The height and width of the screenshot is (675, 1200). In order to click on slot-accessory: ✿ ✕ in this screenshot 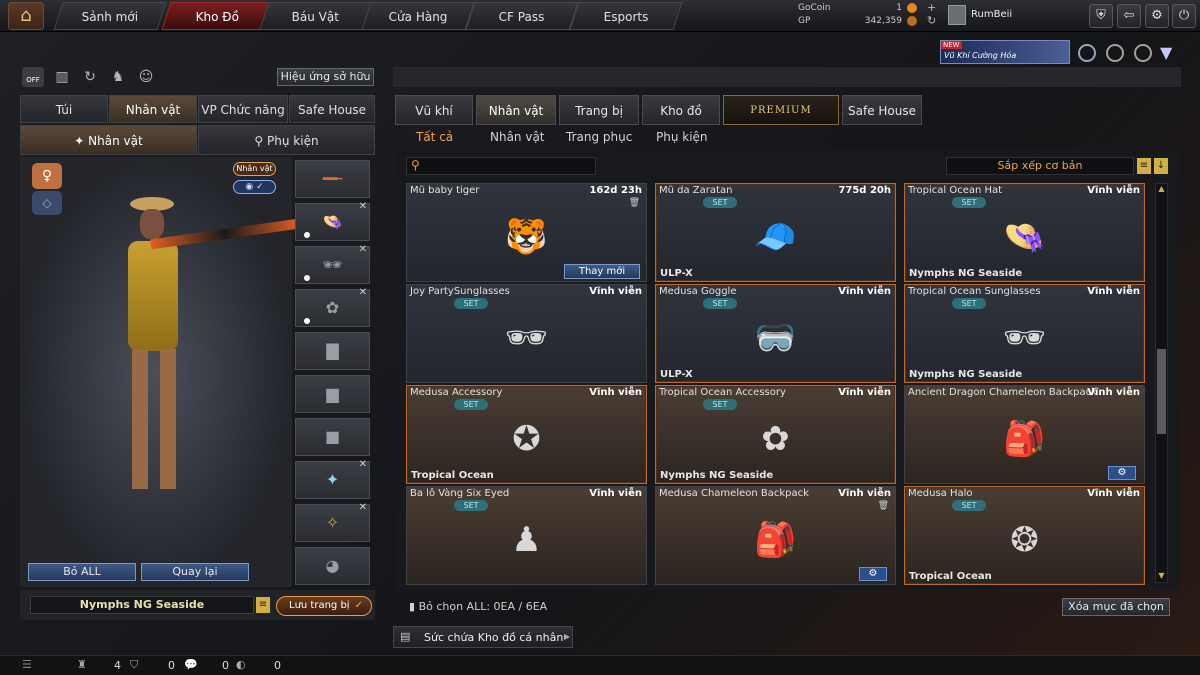, I will do `click(332, 307)`.